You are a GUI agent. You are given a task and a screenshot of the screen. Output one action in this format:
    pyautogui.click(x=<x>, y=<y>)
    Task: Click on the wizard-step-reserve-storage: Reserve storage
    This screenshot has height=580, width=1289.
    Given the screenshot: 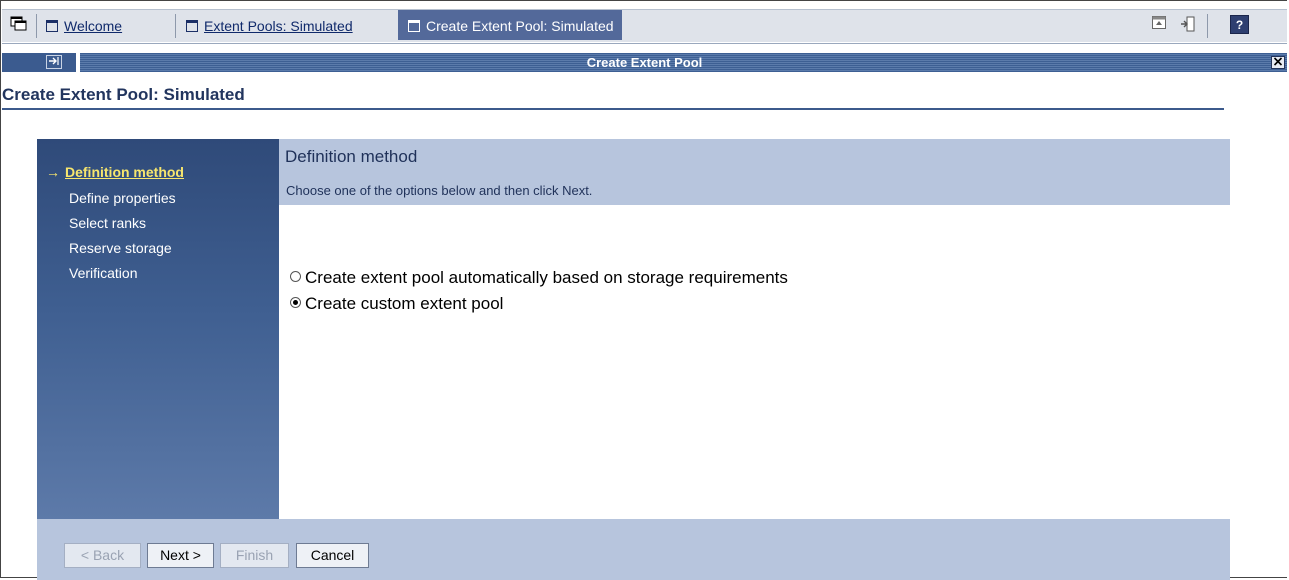 What is the action you would take?
    pyautogui.click(x=120, y=248)
    